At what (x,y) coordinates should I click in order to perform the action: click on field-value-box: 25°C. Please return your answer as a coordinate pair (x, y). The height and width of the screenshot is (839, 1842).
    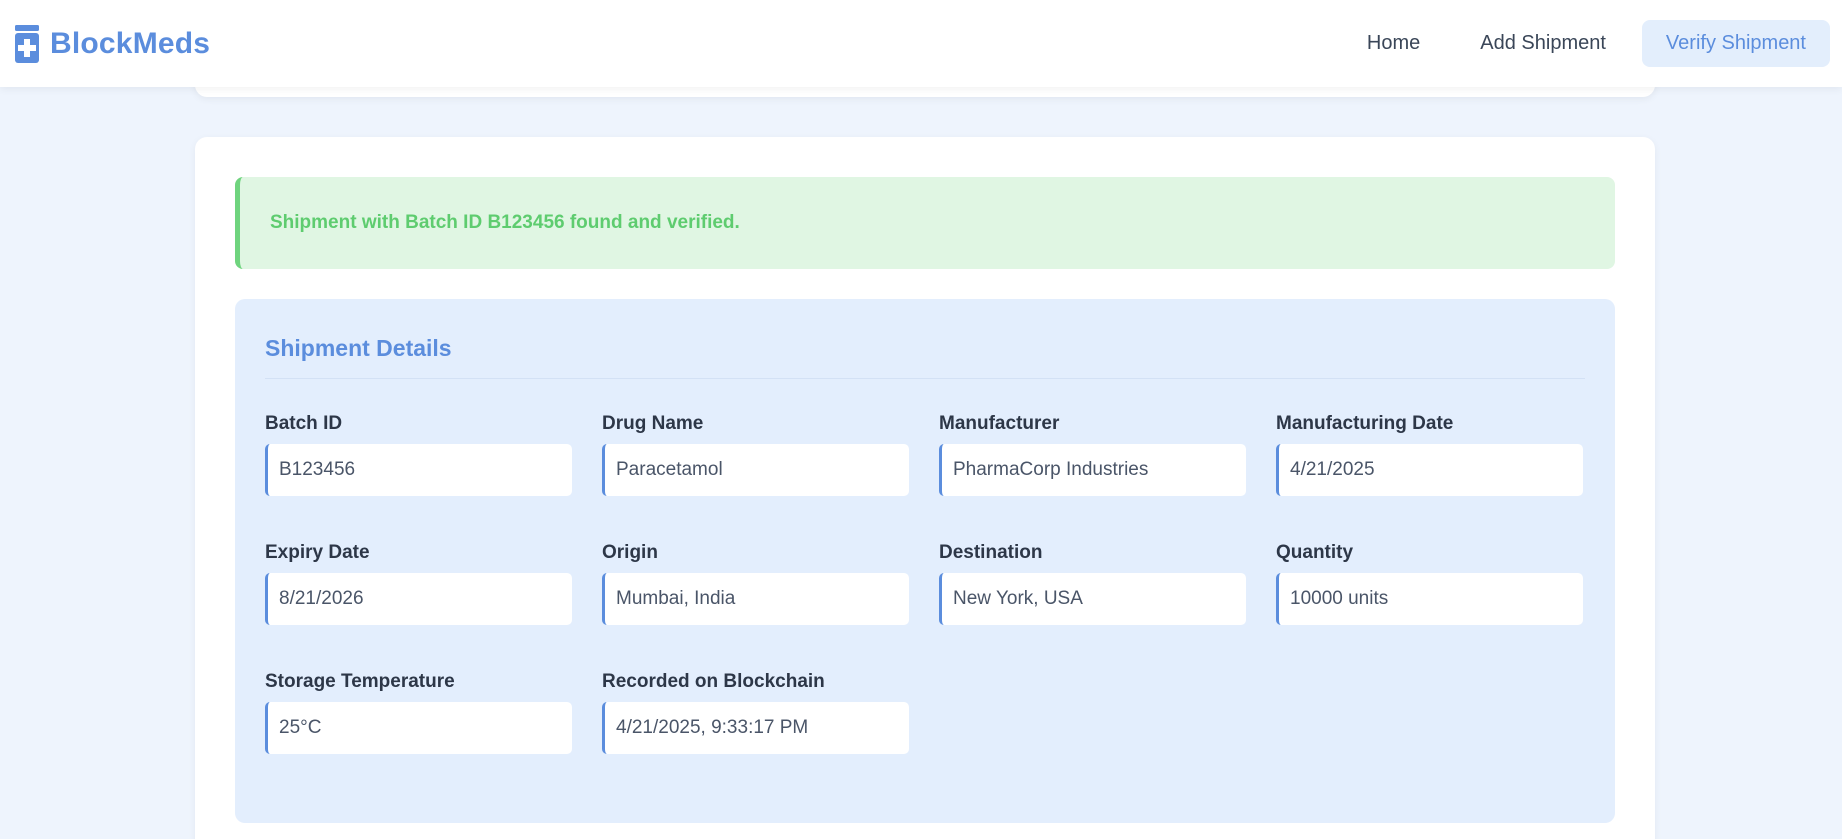
    Looking at the image, I should click on (418, 728).